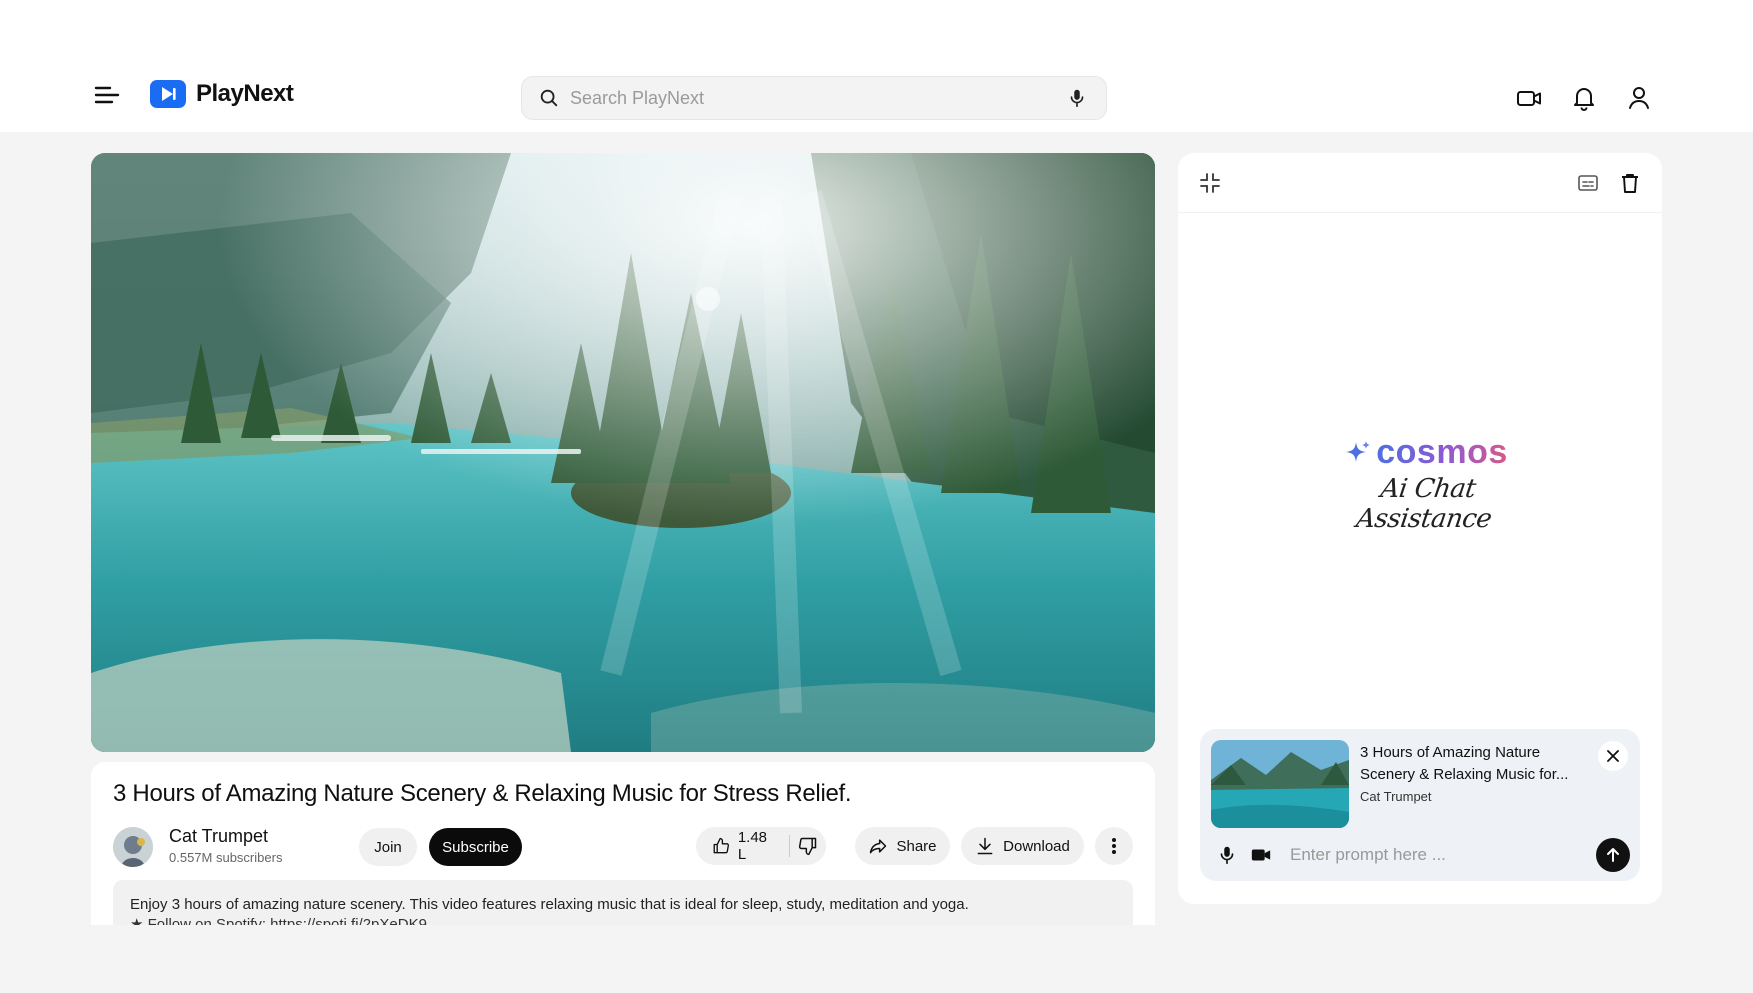  Describe the element at coordinates (878, 846) in the screenshot. I see `share-icon` at that location.